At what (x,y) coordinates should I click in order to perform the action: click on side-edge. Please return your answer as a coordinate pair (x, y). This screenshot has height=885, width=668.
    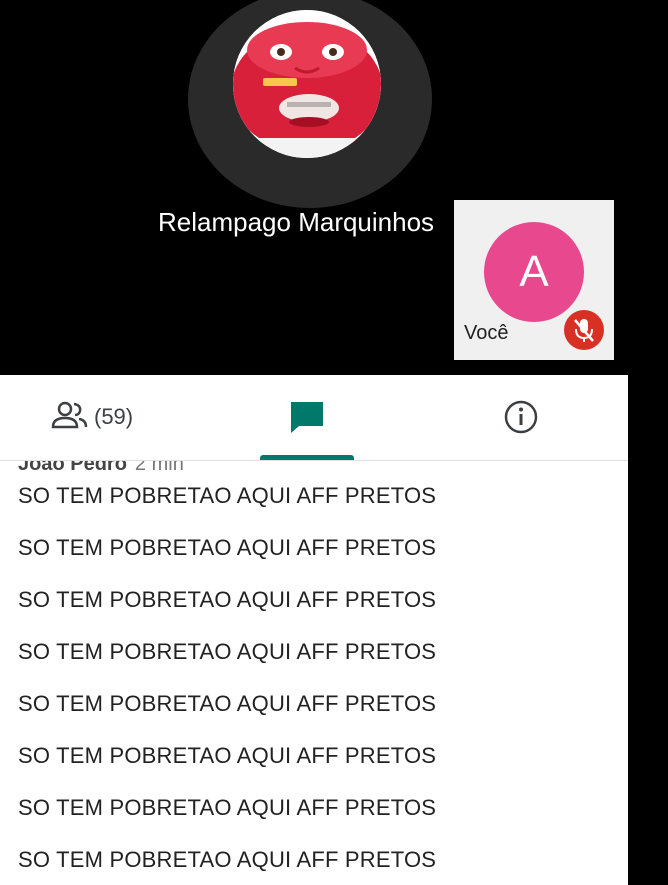
    Looking at the image, I should click on (648, 630).